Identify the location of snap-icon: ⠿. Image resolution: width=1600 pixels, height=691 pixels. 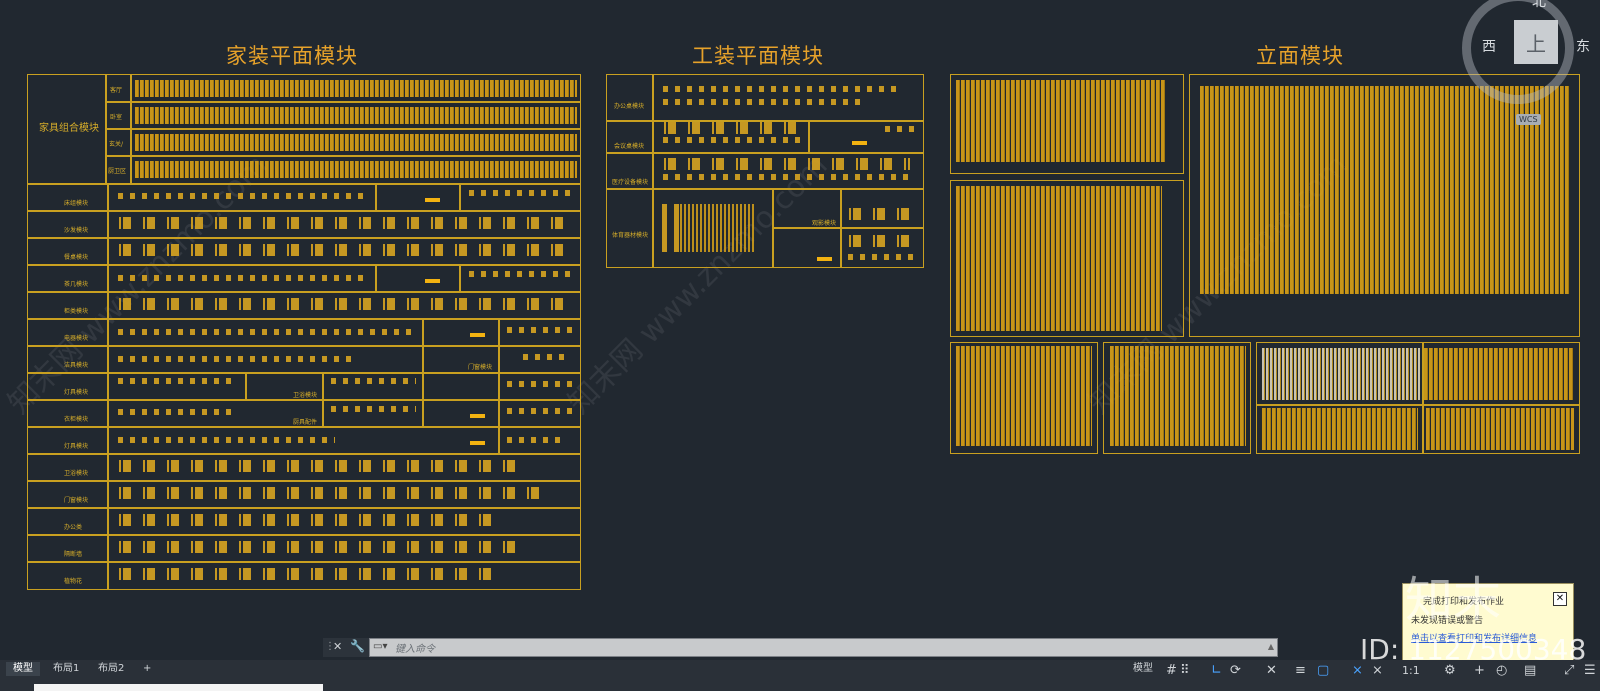
(1185, 670).